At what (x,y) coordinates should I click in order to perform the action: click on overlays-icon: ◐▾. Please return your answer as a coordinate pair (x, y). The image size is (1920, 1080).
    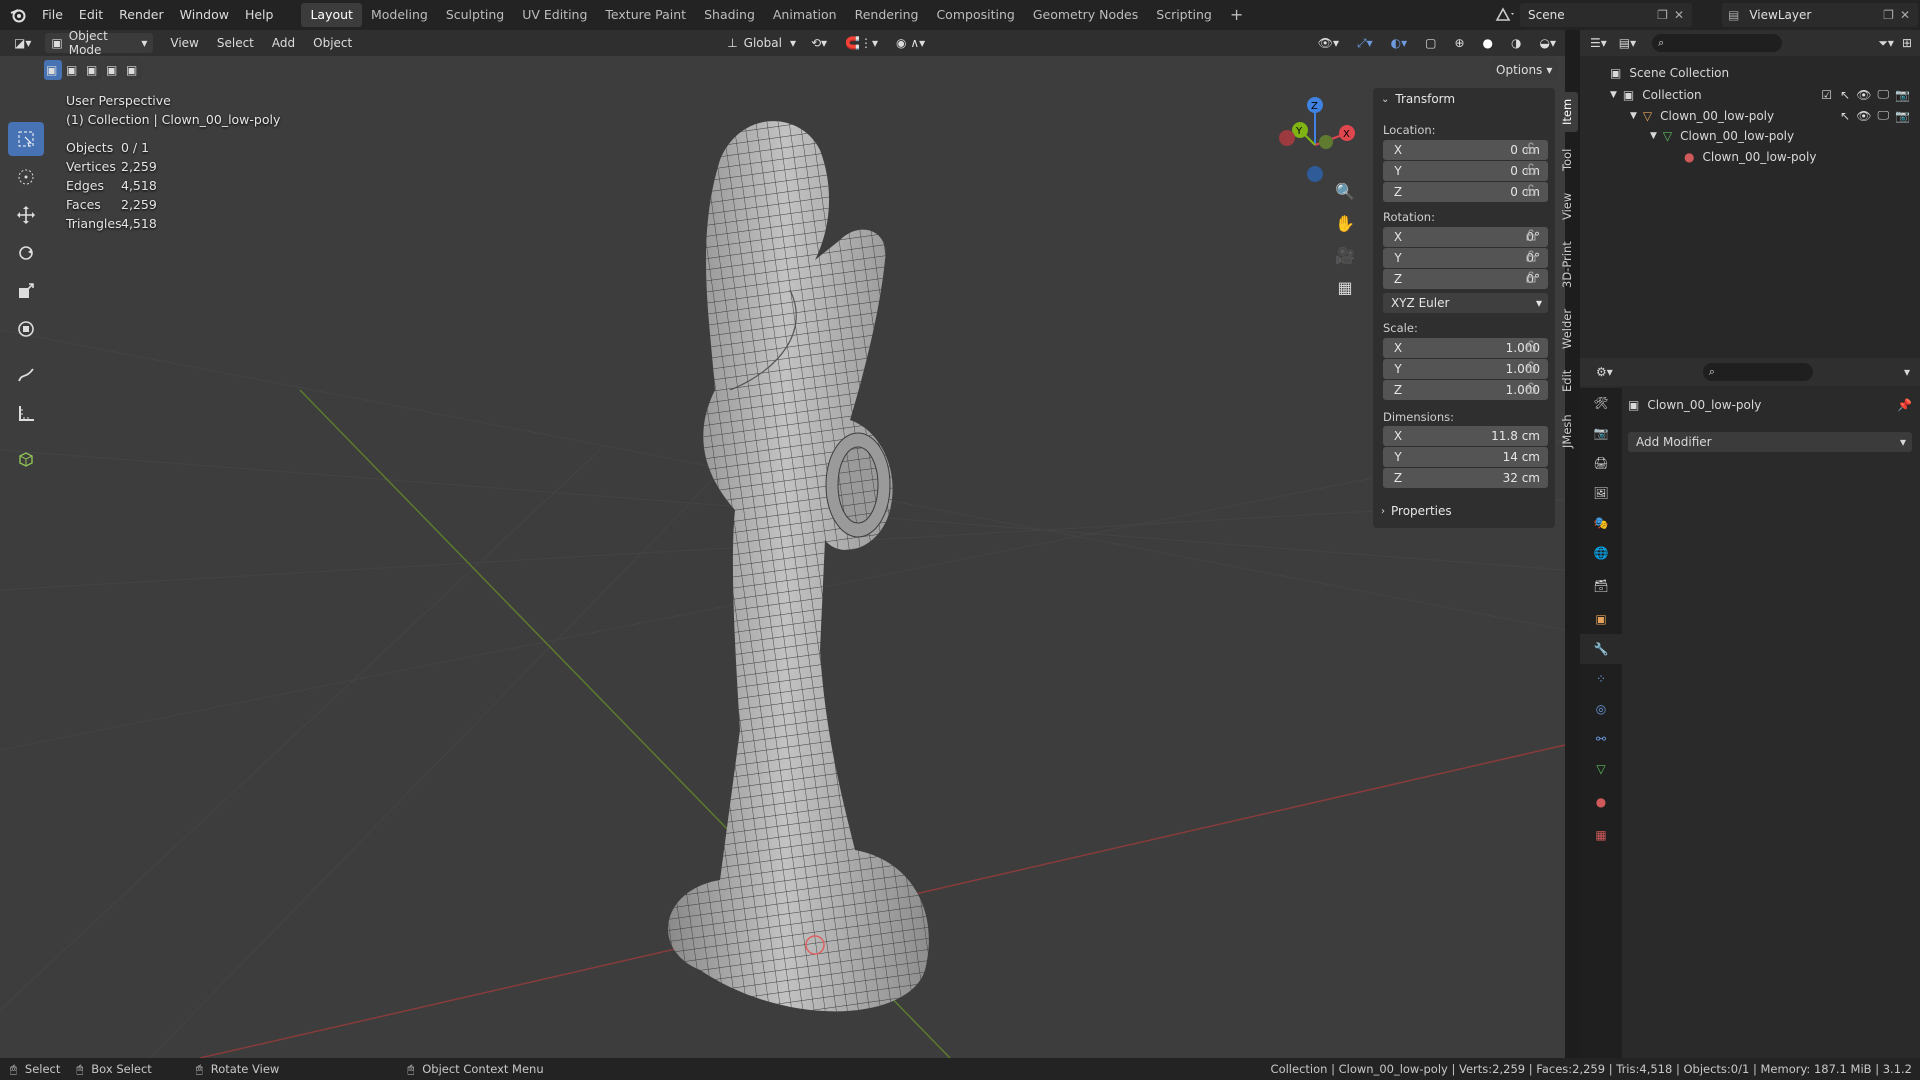
    Looking at the image, I should click on (1399, 43).